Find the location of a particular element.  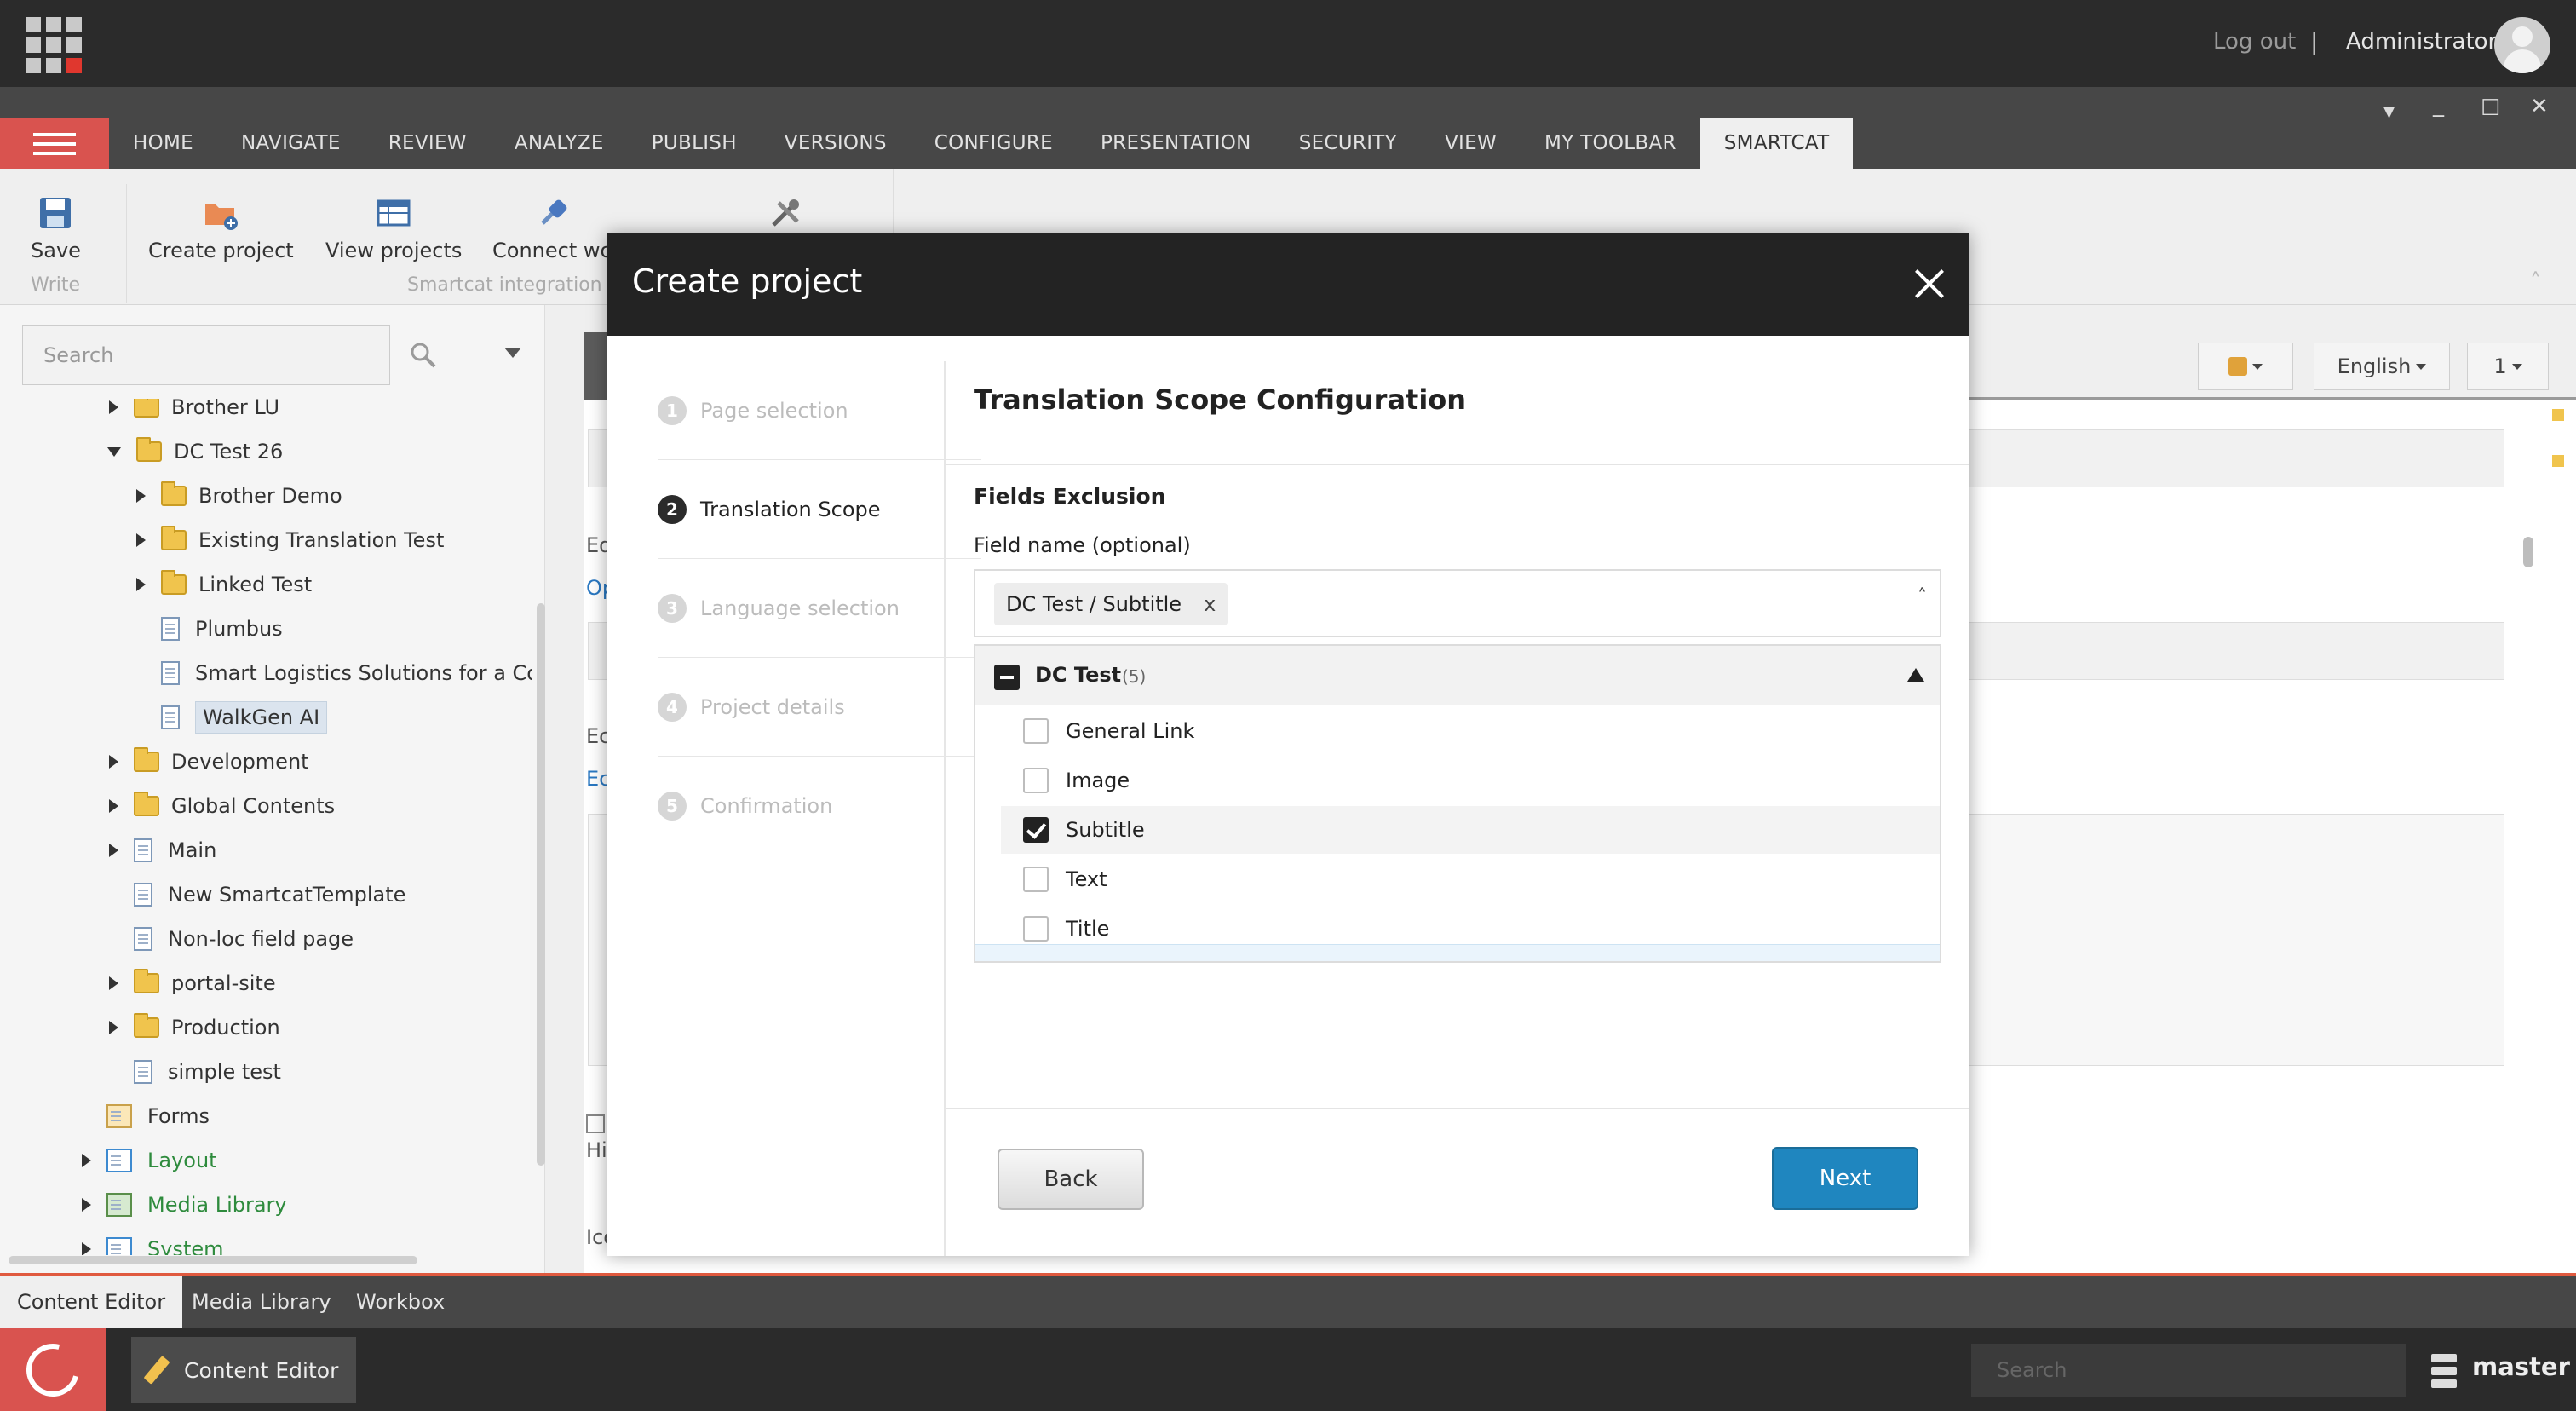

option-group-header: DC Test (5) is located at coordinates (1458, 676).